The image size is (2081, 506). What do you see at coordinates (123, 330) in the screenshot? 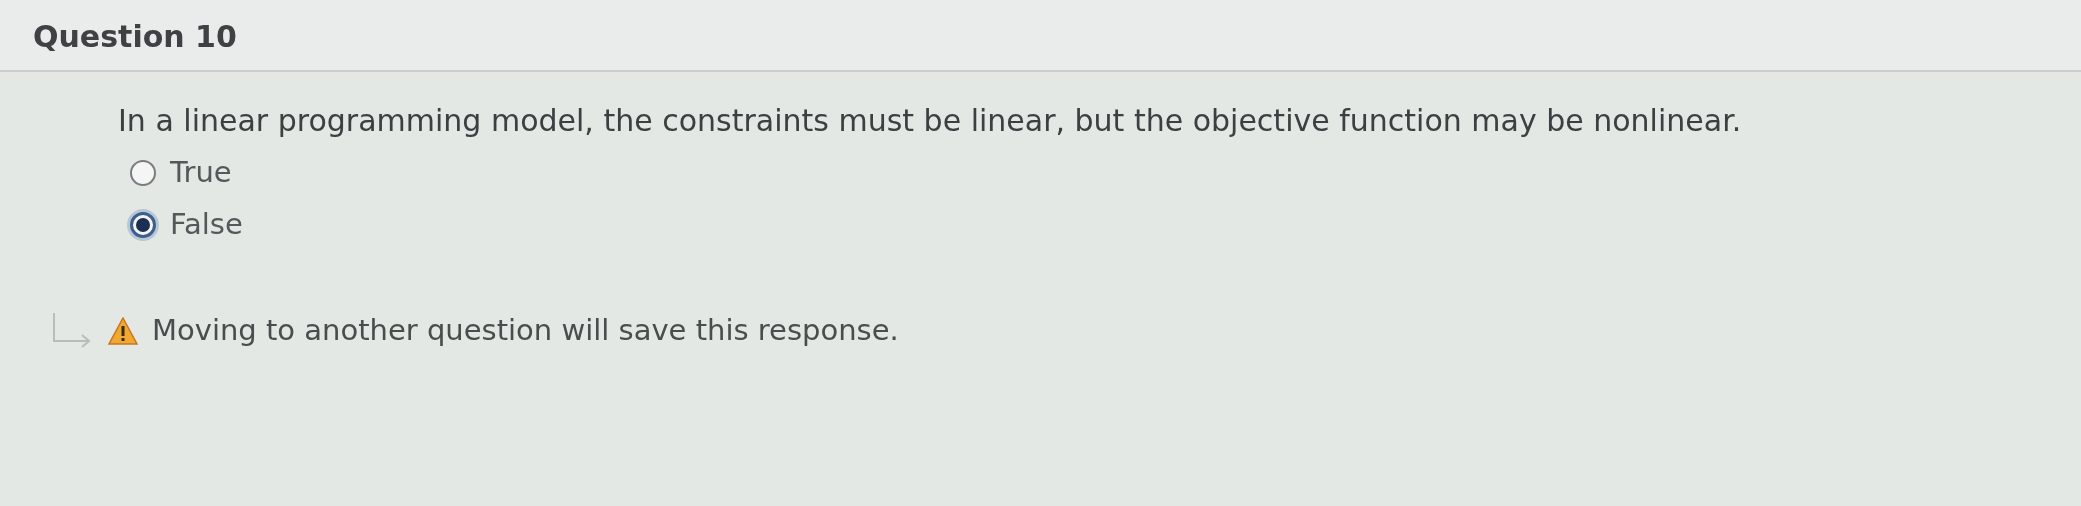
I see `warning-icon` at bounding box center [123, 330].